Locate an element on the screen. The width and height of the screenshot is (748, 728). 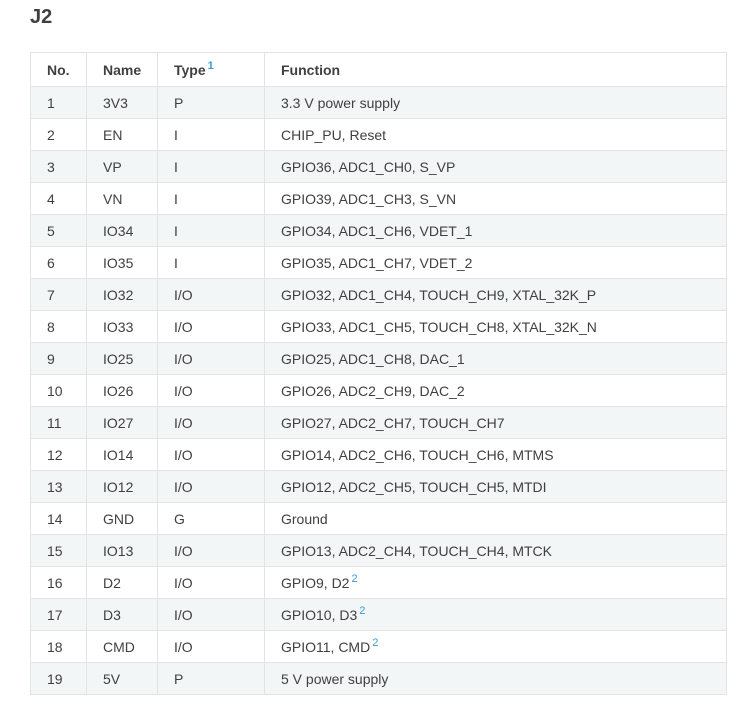
column-header-no: No. is located at coordinates (58, 69).